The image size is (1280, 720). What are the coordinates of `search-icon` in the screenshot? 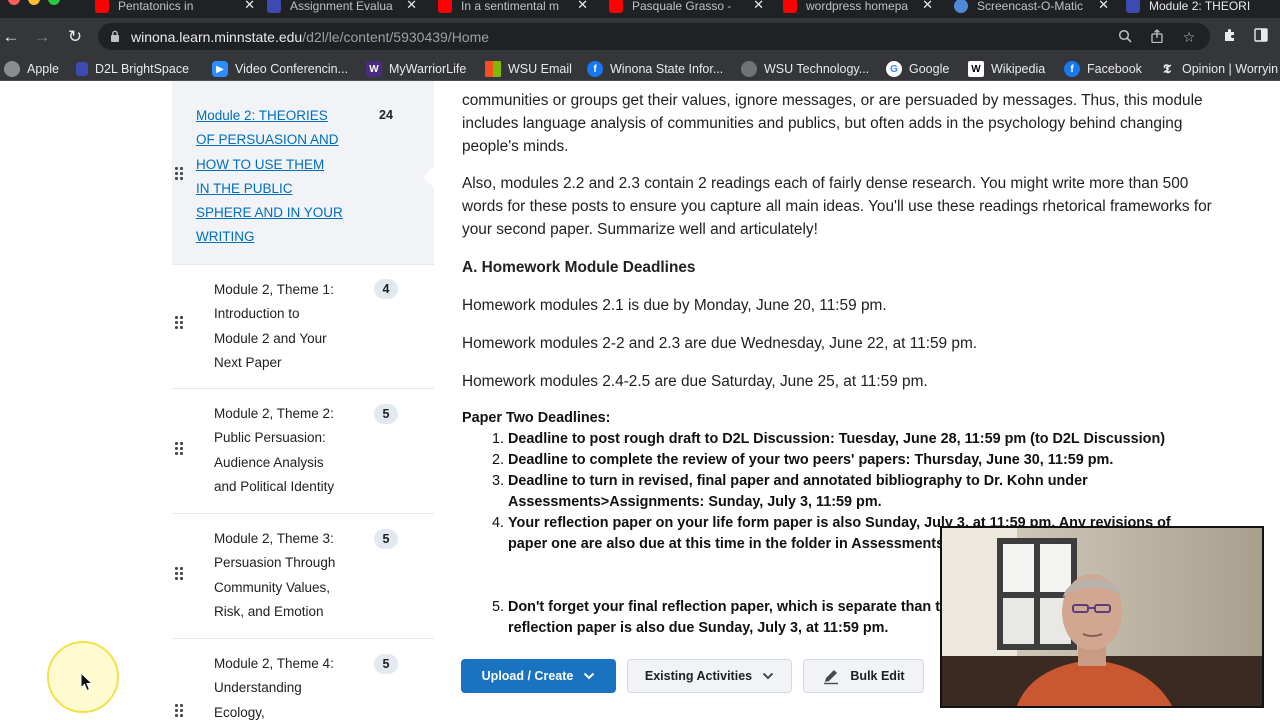 It's located at (1125, 37).